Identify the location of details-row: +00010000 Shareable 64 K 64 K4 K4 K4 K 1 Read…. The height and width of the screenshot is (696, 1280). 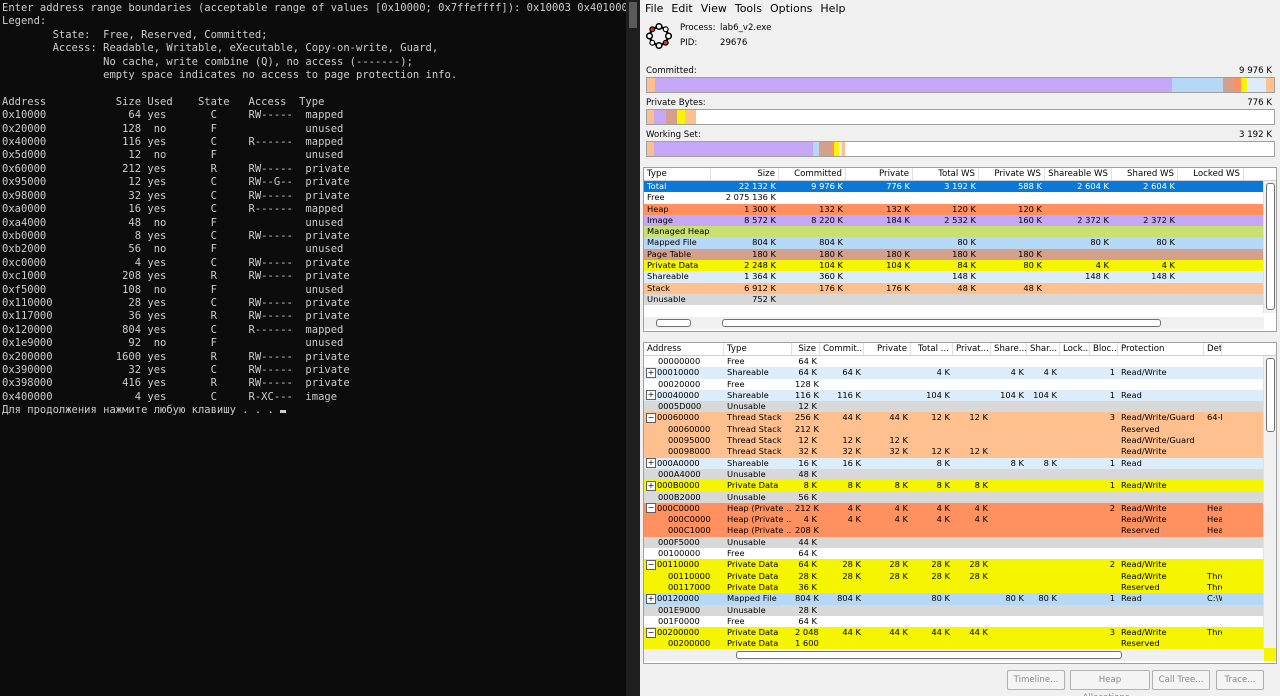
(960, 373).